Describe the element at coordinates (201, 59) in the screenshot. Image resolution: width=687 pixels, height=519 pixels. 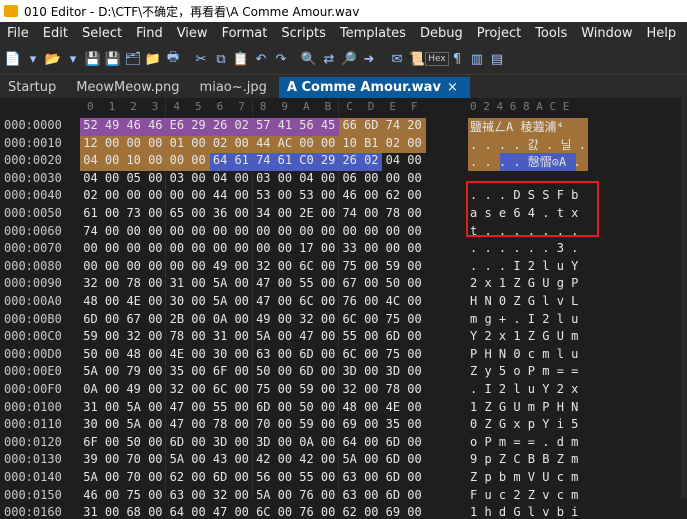
I see `cut-icon: ✂` at that location.